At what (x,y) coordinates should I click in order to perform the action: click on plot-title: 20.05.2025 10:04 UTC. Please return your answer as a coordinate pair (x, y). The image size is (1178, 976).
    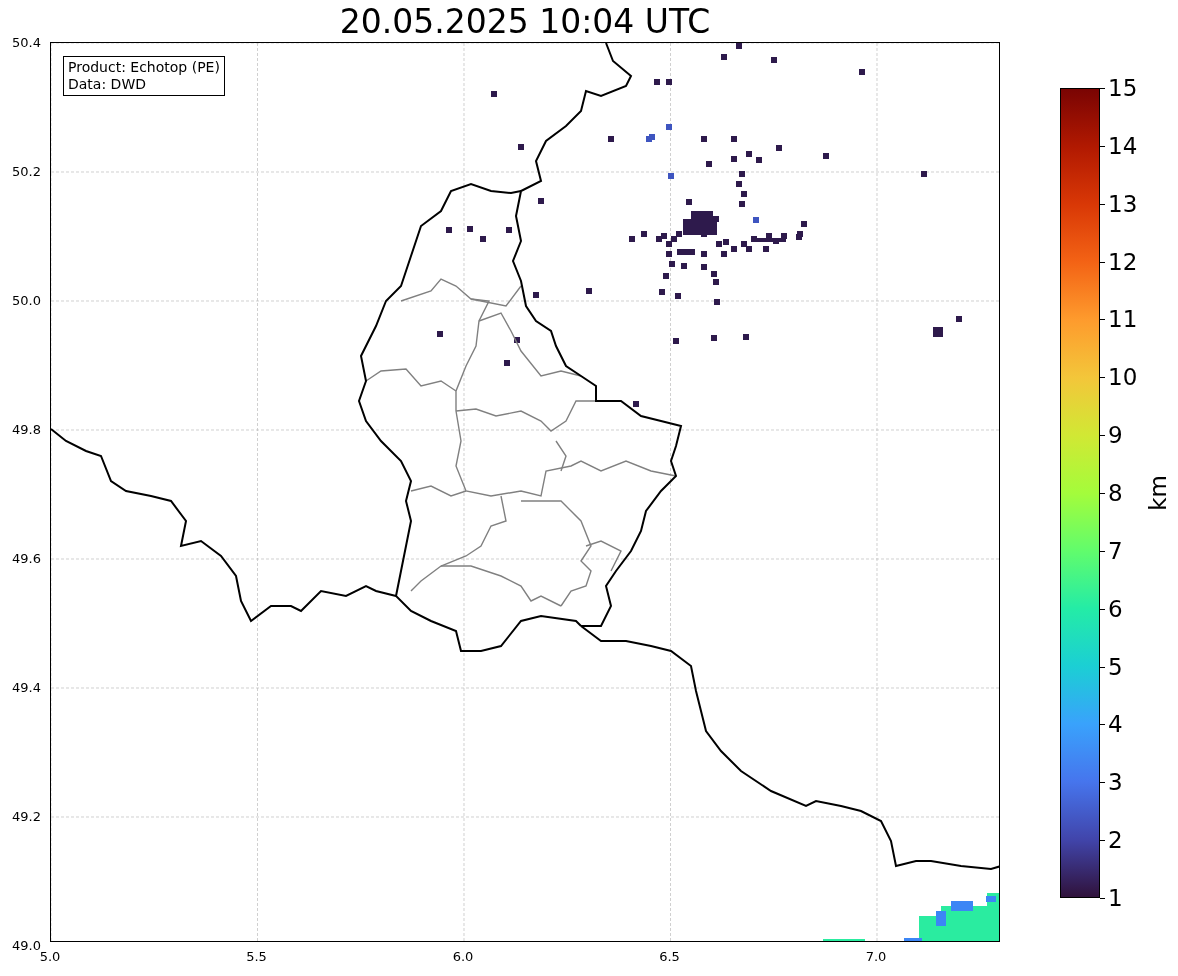
    Looking at the image, I should click on (525, 22).